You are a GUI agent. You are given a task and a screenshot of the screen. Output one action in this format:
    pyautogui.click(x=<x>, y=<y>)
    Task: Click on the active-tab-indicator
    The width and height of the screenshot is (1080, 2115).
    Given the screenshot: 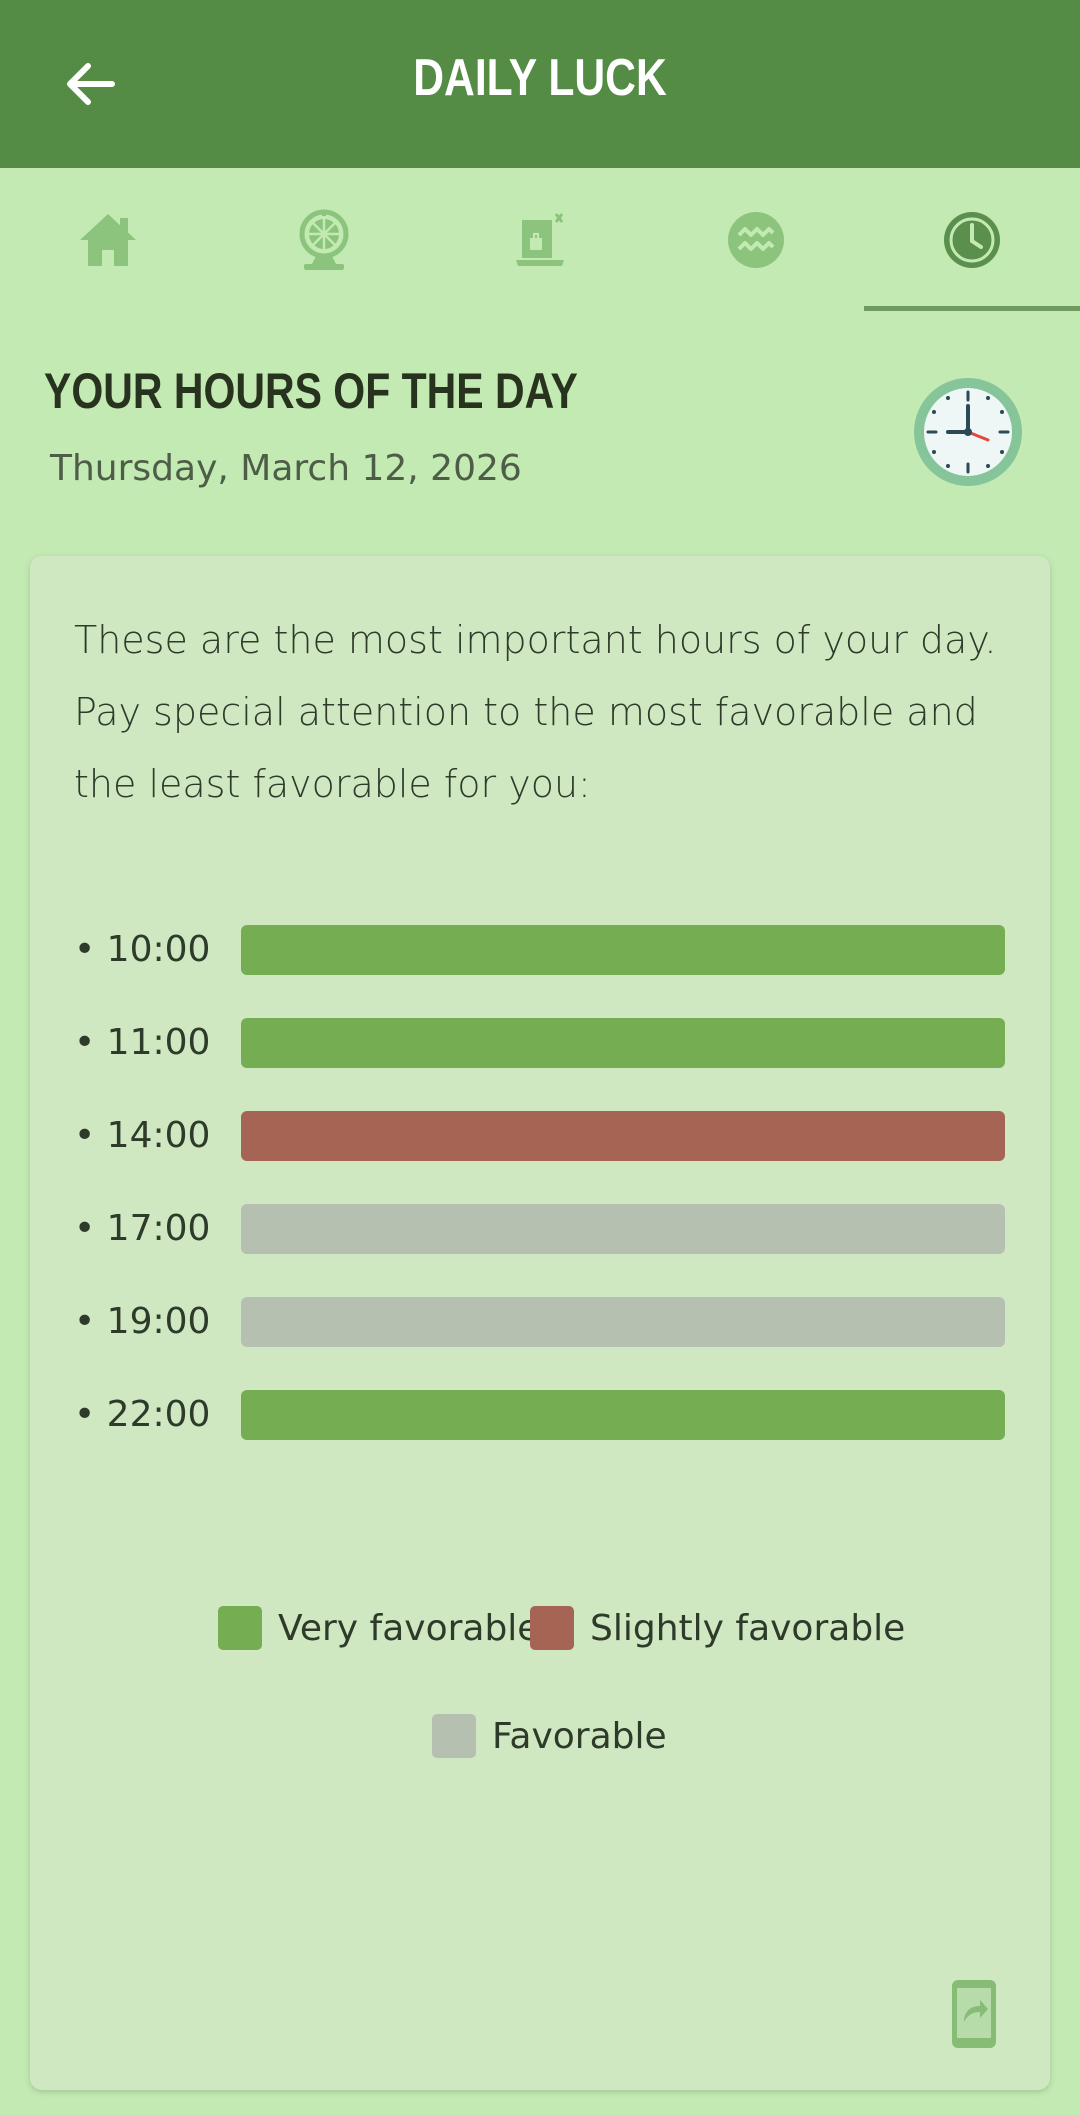 What is the action you would take?
    pyautogui.click(x=972, y=308)
    